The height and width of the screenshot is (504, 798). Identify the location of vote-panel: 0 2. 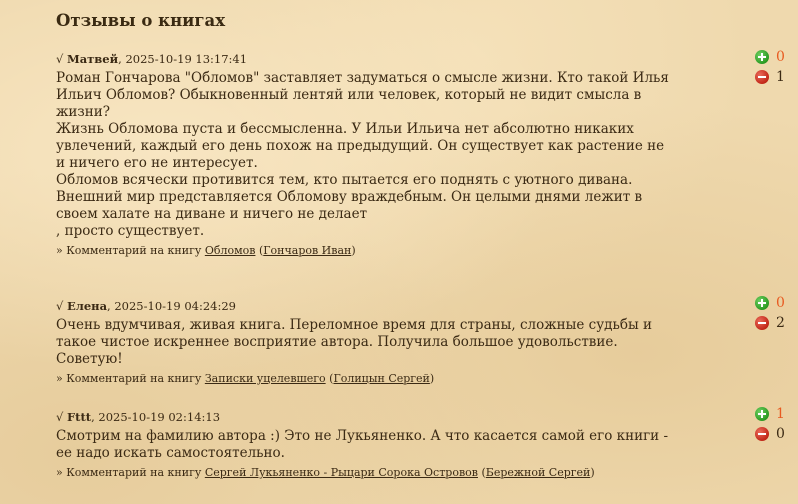
(775, 315).